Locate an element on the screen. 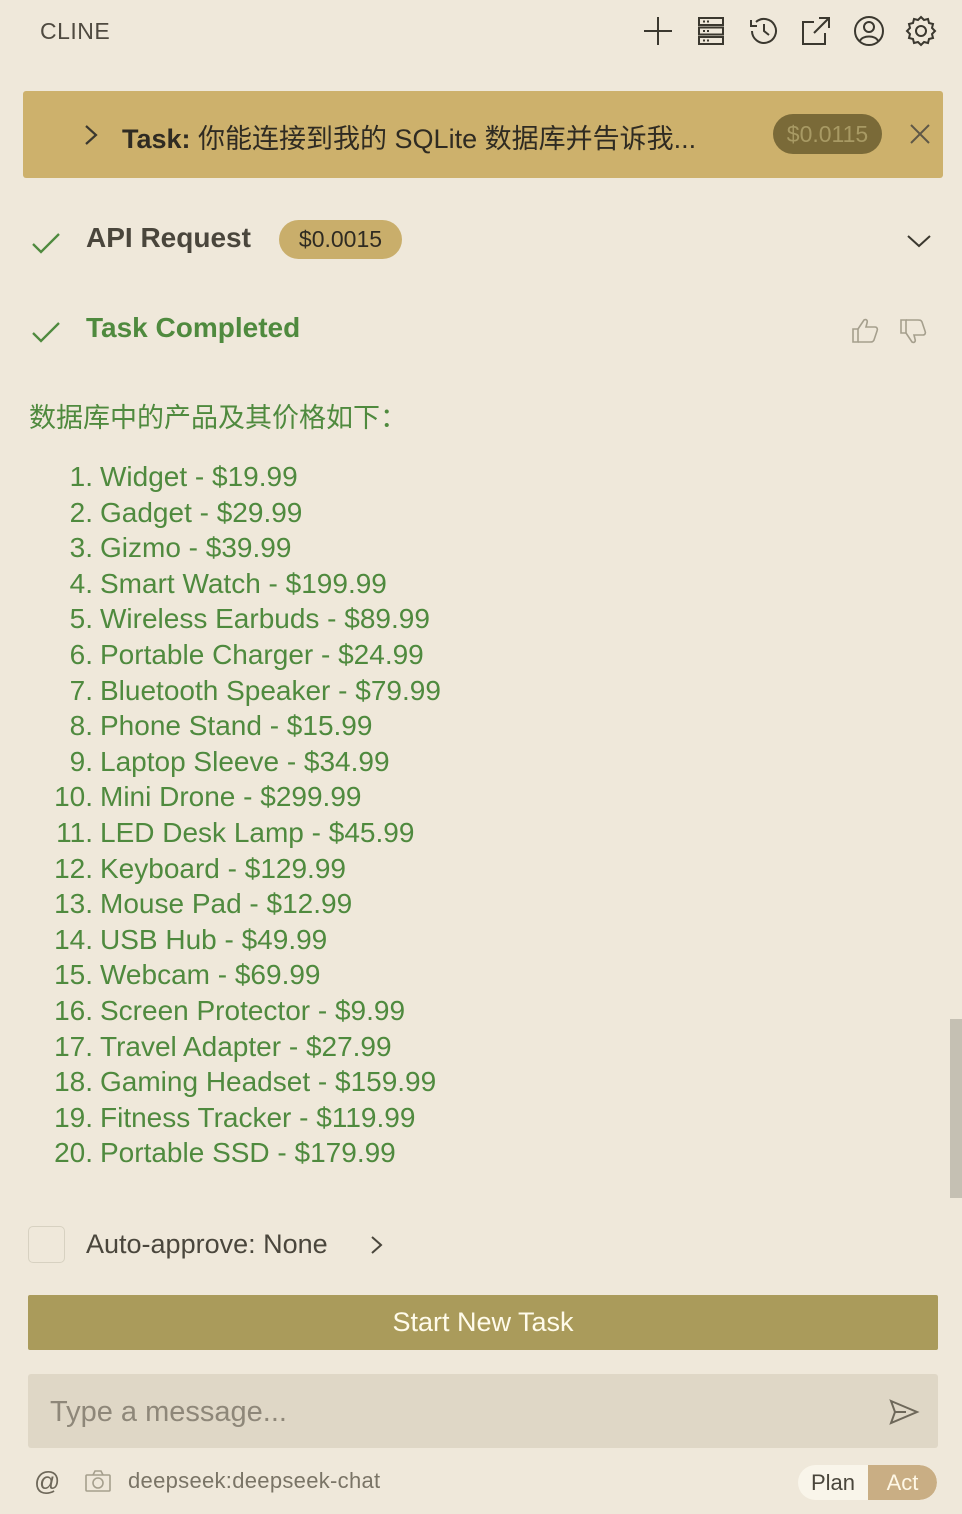 This screenshot has height=1514, width=962. task-completed-title: Task Completed is located at coordinates (193, 327).